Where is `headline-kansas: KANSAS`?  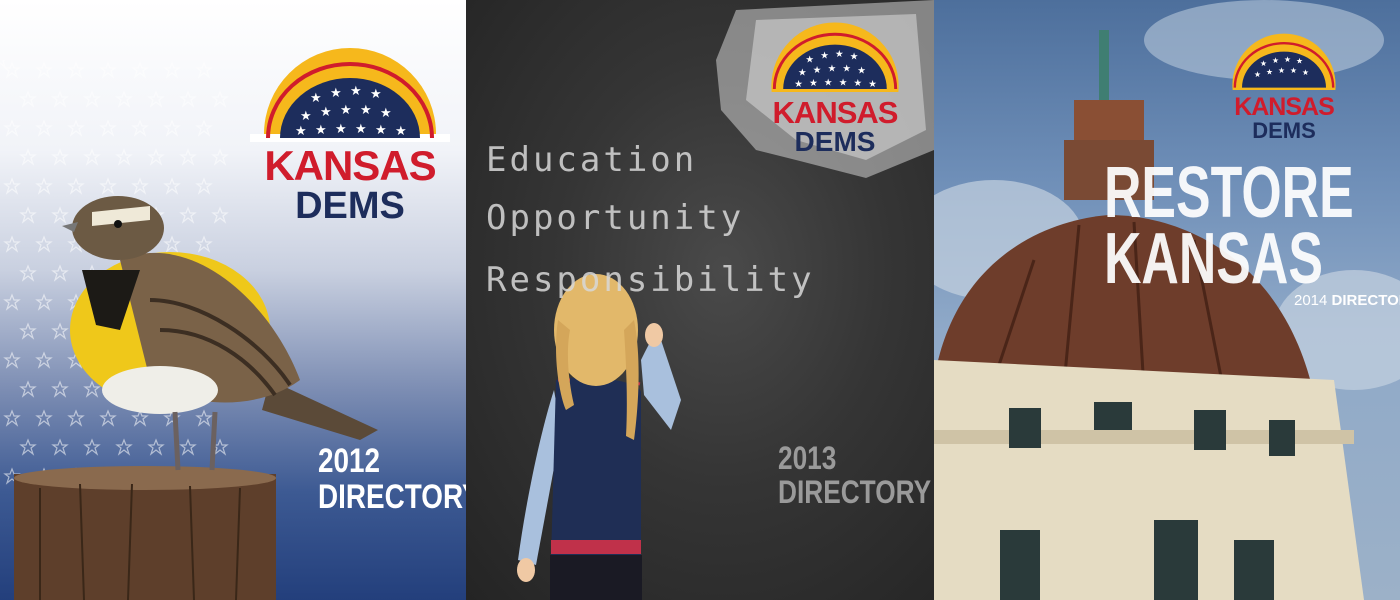
headline-kansas: KANSAS is located at coordinates (1213, 259).